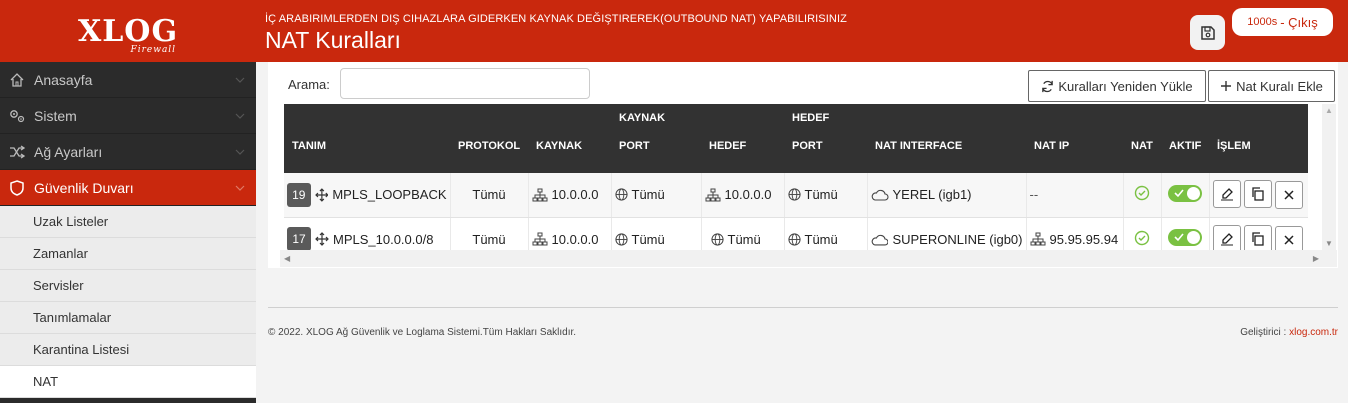  I want to click on add-nat-rule-button: Nat Kuralı Ekle, so click(1271, 86).